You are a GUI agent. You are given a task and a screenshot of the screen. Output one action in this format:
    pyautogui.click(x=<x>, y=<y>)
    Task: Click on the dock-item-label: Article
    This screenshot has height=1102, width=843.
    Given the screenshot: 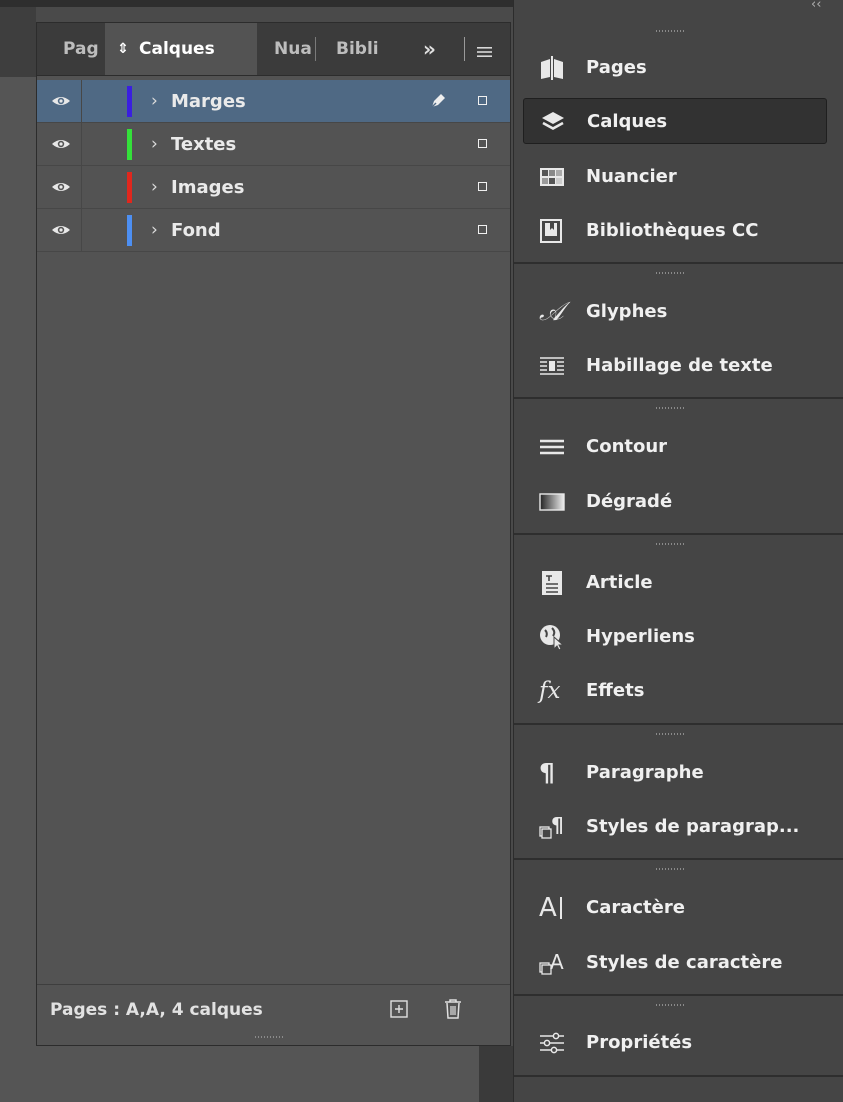 What is the action you would take?
    pyautogui.click(x=619, y=582)
    